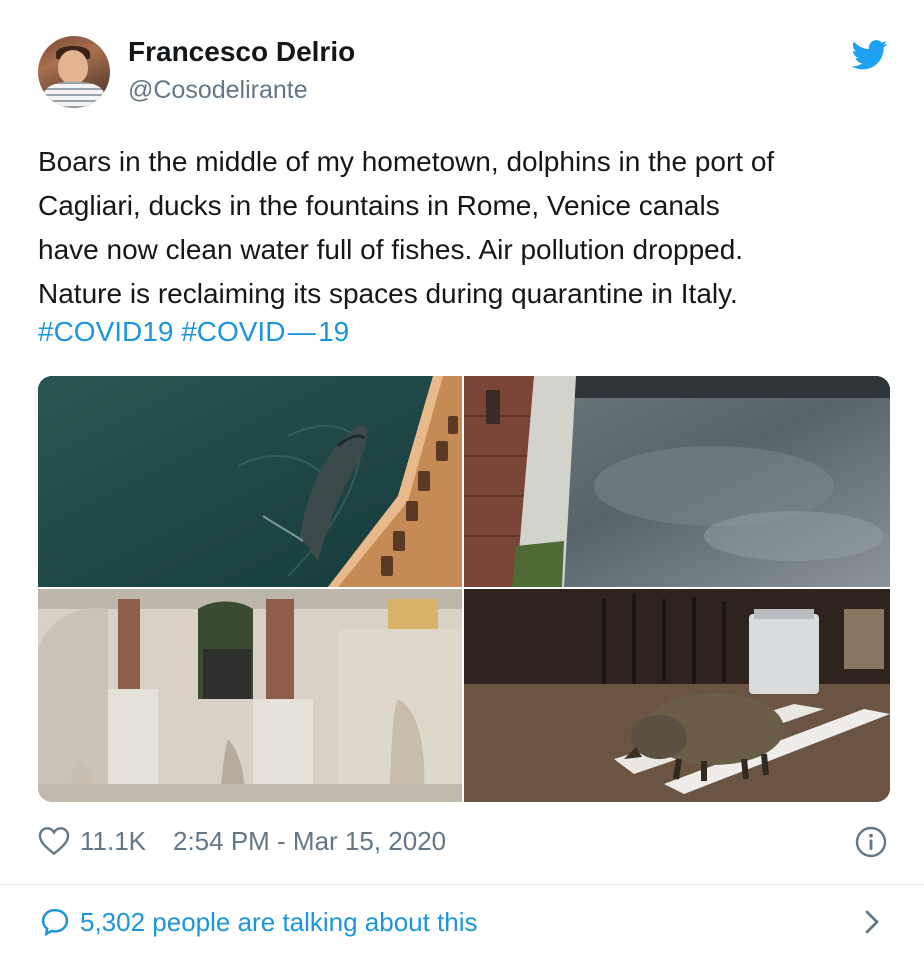 Image resolution: width=924 pixels, height=956 pixels. What do you see at coordinates (871, 842) in the screenshot?
I see `info-icon` at bounding box center [871, 842].